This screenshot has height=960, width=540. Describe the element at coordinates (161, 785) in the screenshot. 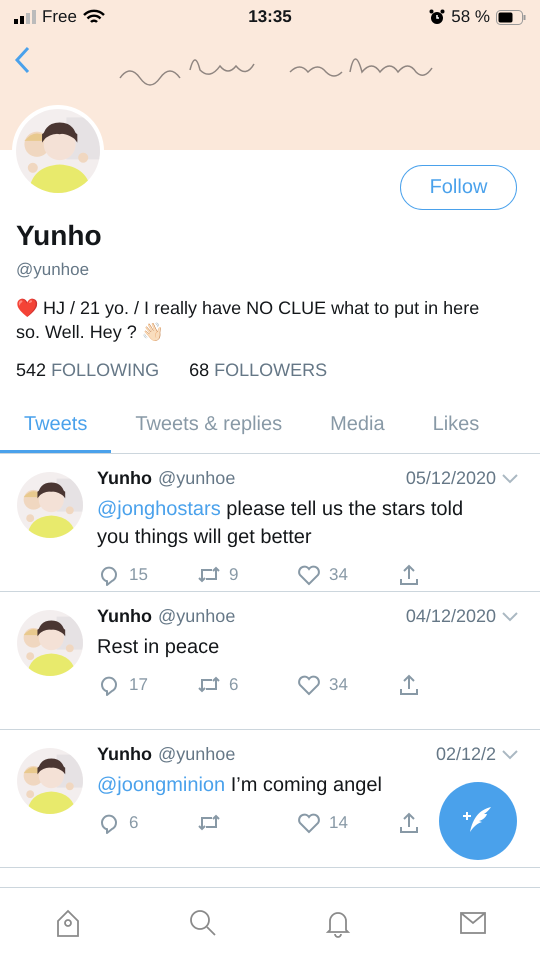

I see `mention-link: @joongminion` at that location.